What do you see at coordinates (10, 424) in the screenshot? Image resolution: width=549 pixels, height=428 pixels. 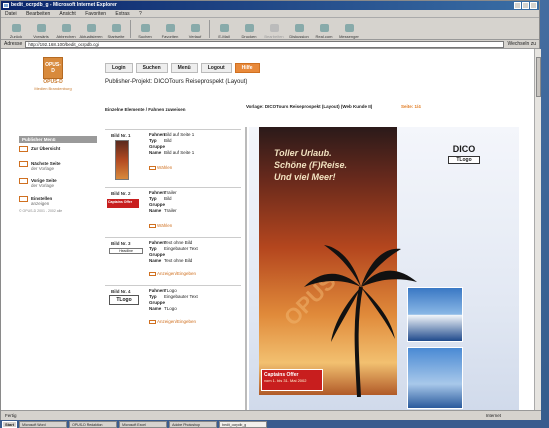 I see `start-button: Start` at bounding box center [10, 424].